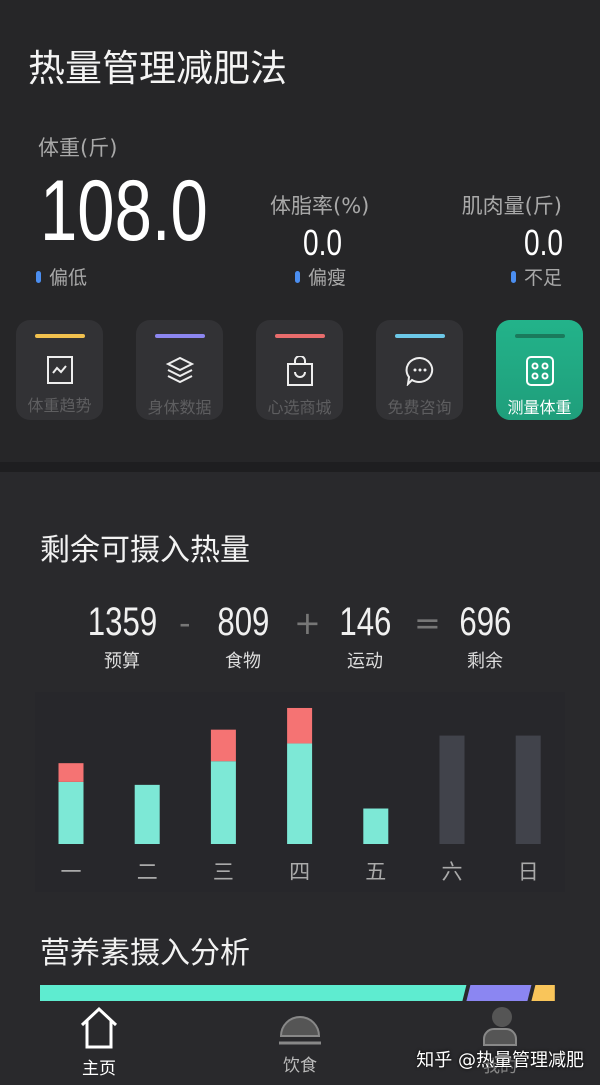  What do you see at coordinates (300, 1030) in the screenshot?
I see `food-cloche-icon` at bounding box center [300, 1030].